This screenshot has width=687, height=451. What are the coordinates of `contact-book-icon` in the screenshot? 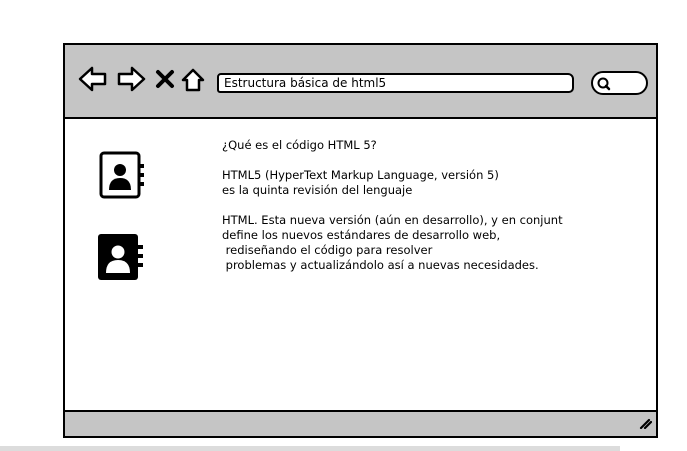 It's located at (123, 178).